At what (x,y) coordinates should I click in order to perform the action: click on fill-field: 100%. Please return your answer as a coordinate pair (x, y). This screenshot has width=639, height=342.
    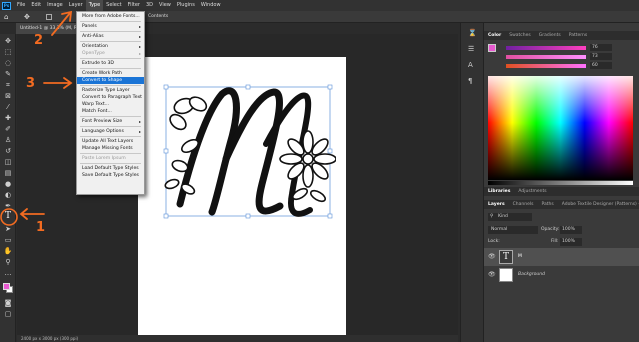
    Looking at the image, I should click on (571, 242).